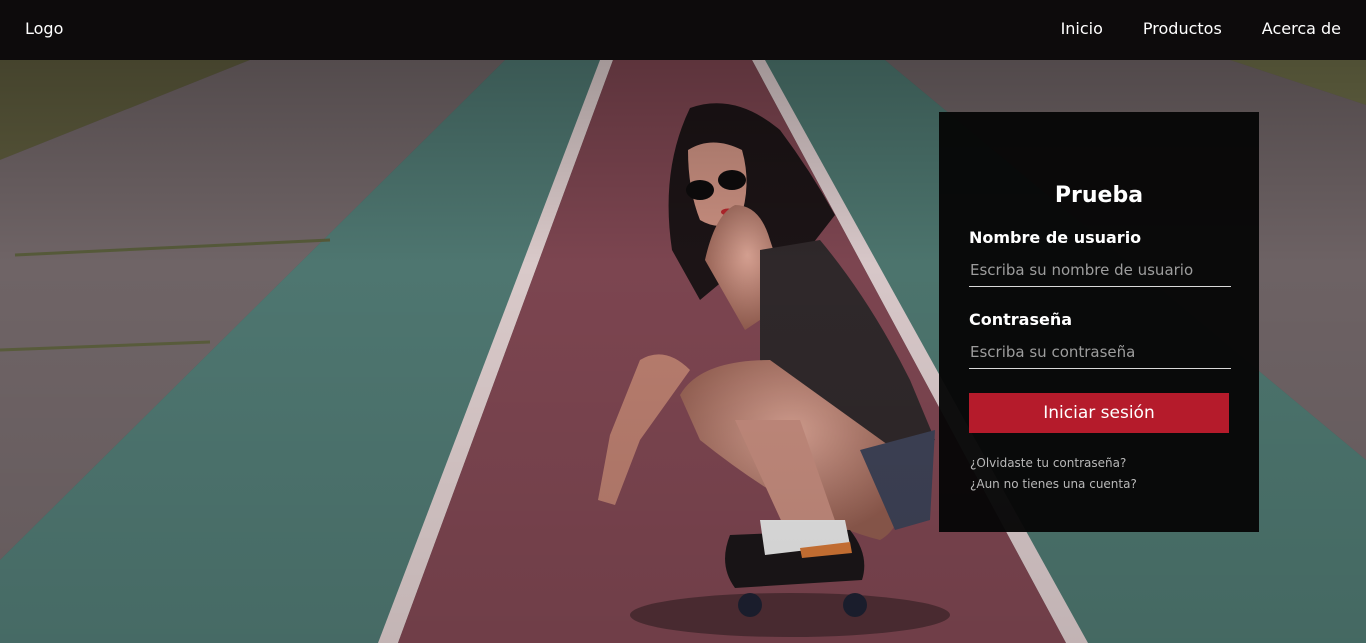  I want to click on logo: Logo, so click(44, 29).